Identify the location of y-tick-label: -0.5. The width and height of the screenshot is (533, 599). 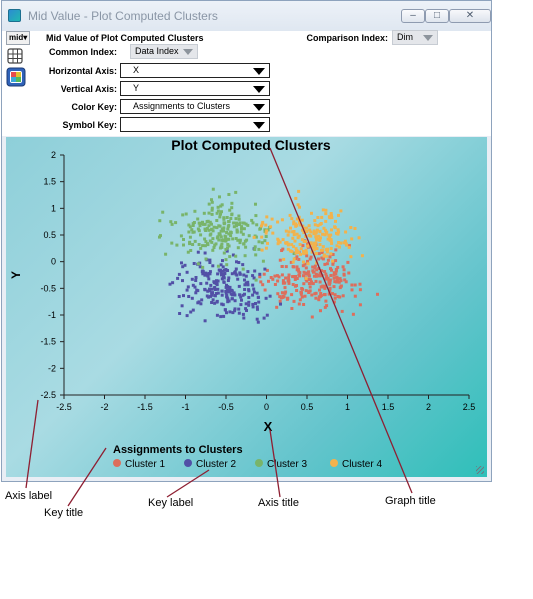
(48, 288).